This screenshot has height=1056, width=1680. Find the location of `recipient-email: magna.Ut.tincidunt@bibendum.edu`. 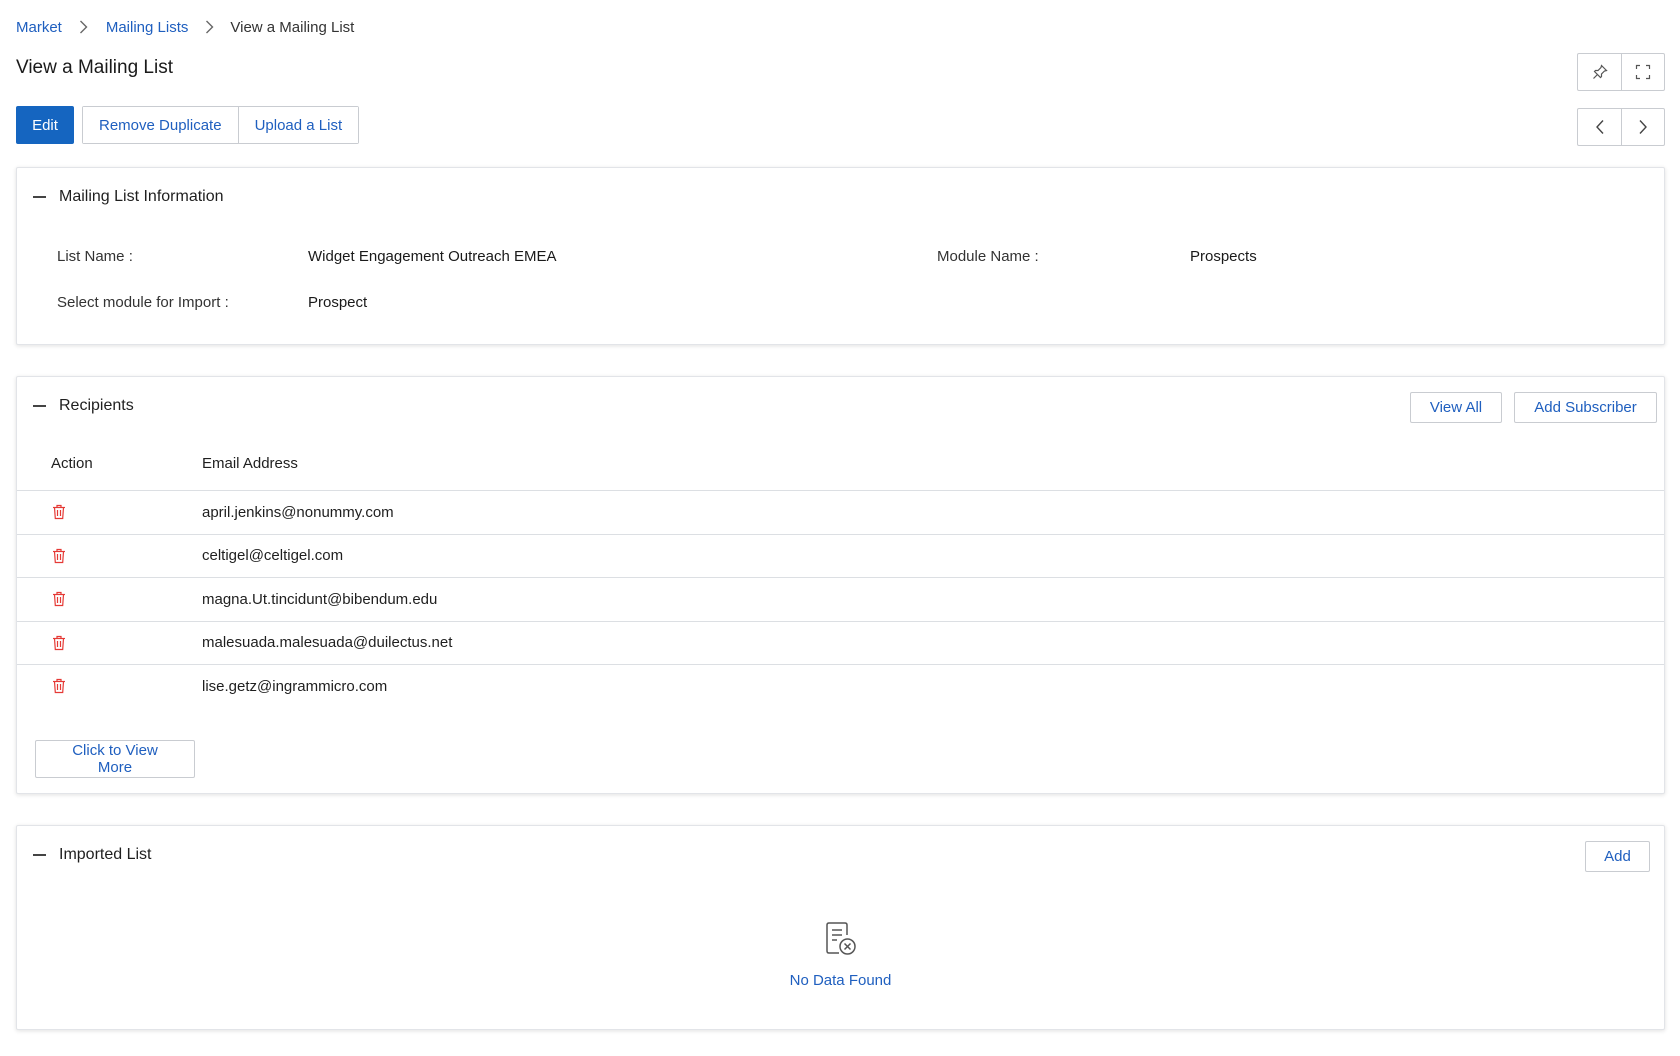

recipient-email: magna.Ut.tincidunt@bibendum.edu is located at coordinates (320, 599).